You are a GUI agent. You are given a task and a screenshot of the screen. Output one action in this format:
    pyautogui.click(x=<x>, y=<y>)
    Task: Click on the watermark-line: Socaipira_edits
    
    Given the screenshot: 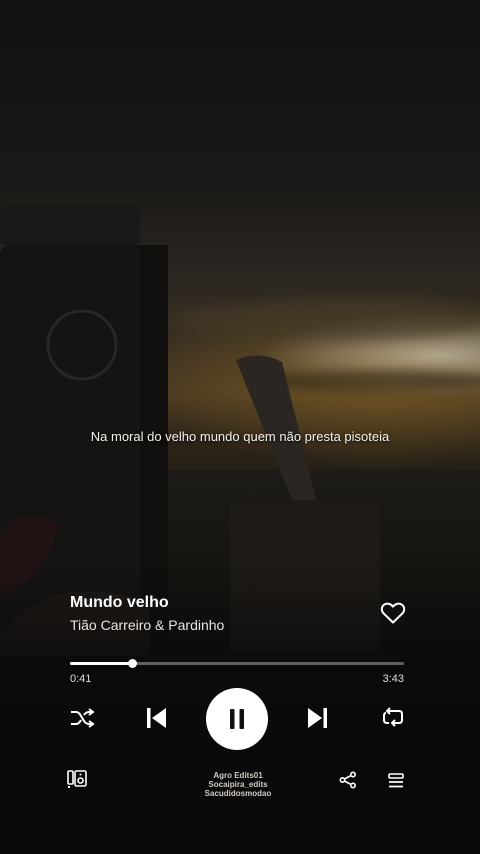 What is the action you would take?
    pyautogui.click(x=238, y=784)
    